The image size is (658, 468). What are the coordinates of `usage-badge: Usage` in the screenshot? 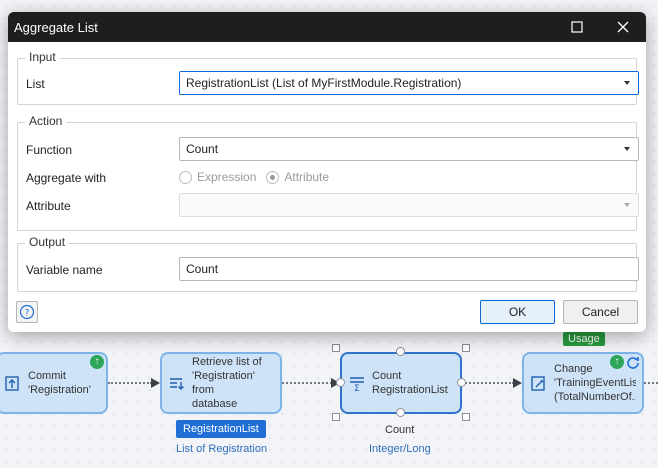 It's located at (584, 339).